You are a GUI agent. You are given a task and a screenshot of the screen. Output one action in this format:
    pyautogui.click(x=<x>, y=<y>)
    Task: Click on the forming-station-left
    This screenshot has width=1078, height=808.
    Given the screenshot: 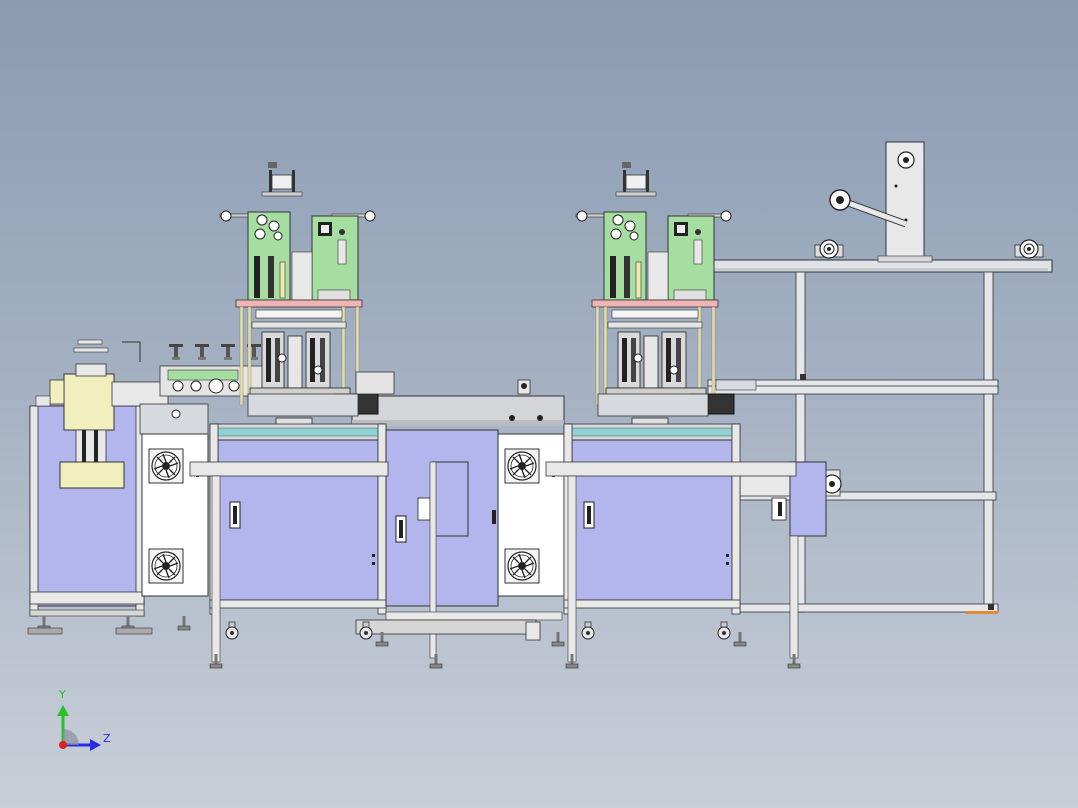 What is the action you would take?
    pyautogui.click(x=307, y=310)
    